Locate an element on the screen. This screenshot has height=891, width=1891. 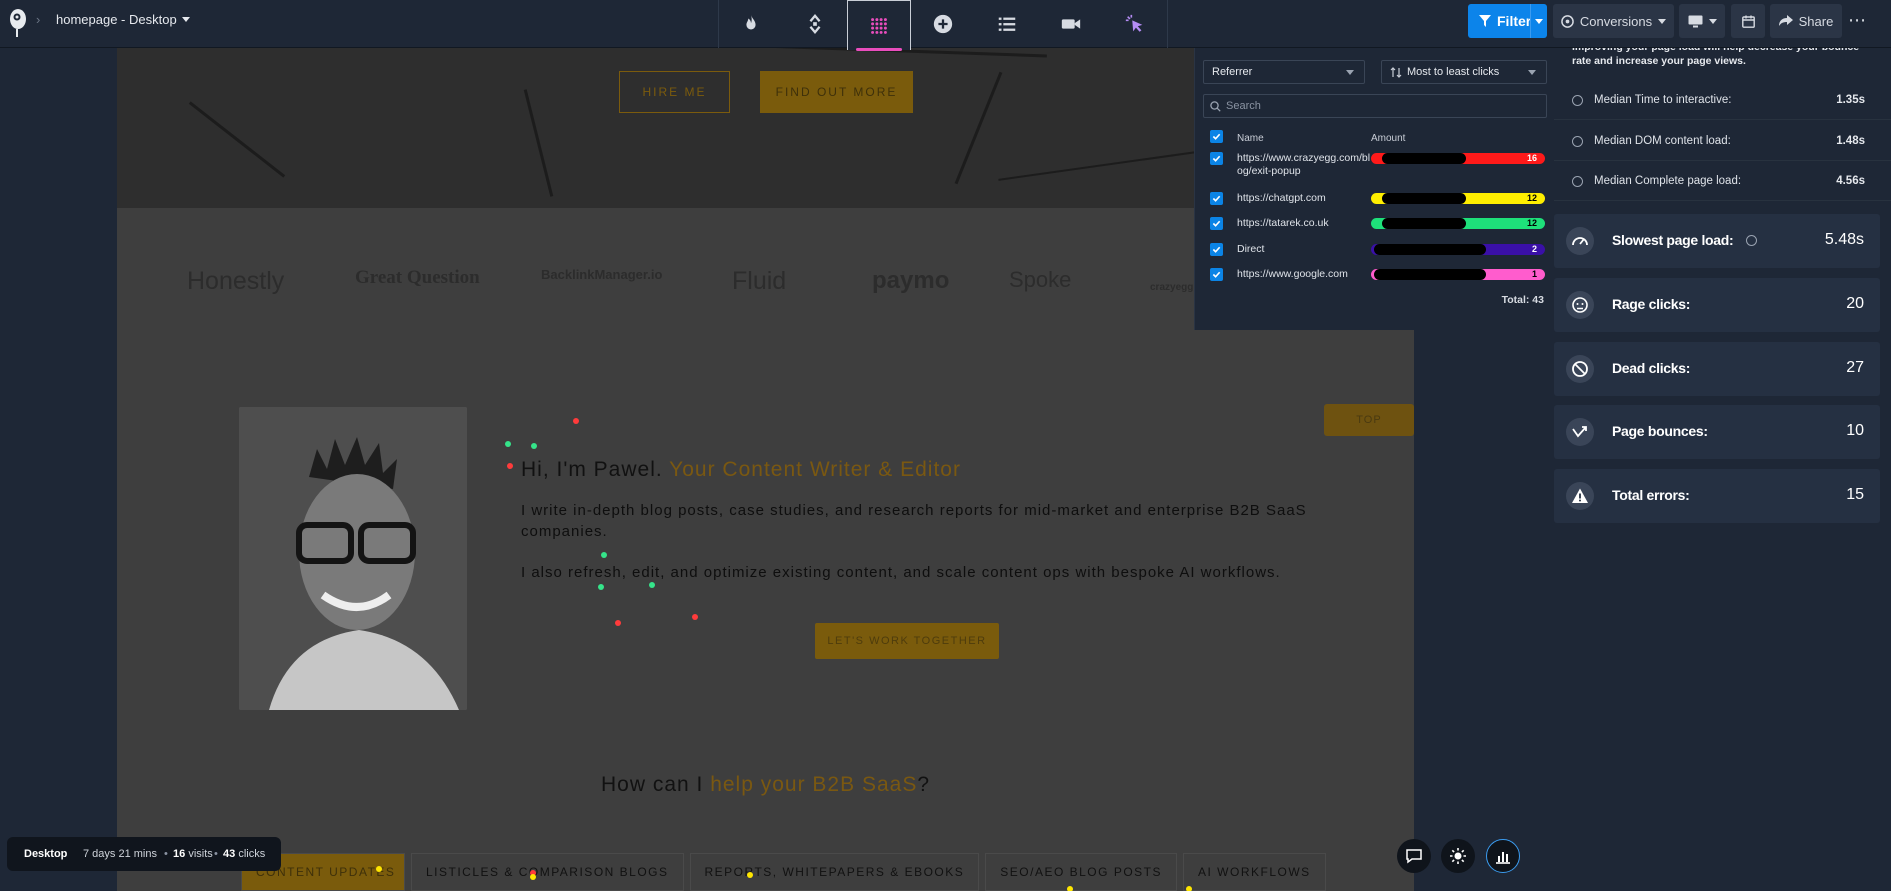
brightness-icon is located at coordinates (1458, 856).